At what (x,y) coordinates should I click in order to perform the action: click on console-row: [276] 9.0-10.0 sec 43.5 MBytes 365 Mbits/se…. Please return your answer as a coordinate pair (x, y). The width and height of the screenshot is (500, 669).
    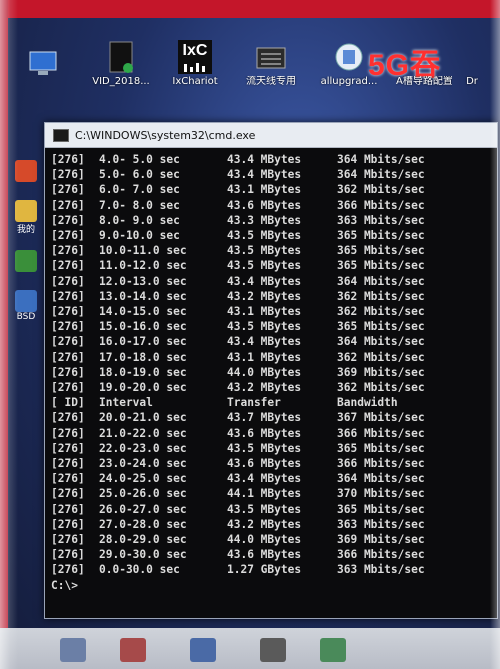
    Looking at the image, I should click on (274, 235).